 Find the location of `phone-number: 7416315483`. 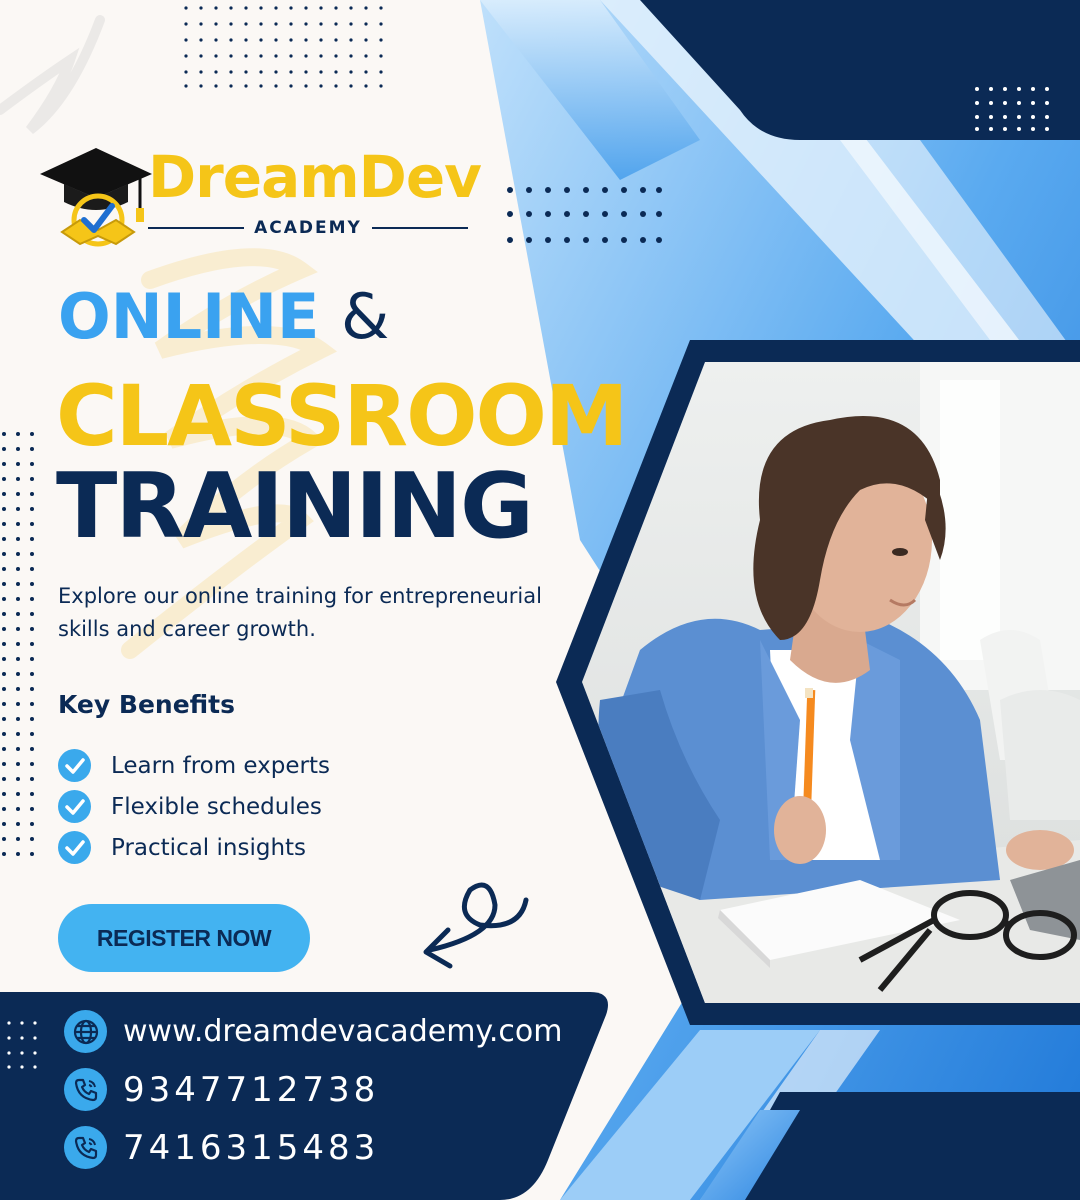

phone-number: 7416315483 is located at coordinates (251, 1148).